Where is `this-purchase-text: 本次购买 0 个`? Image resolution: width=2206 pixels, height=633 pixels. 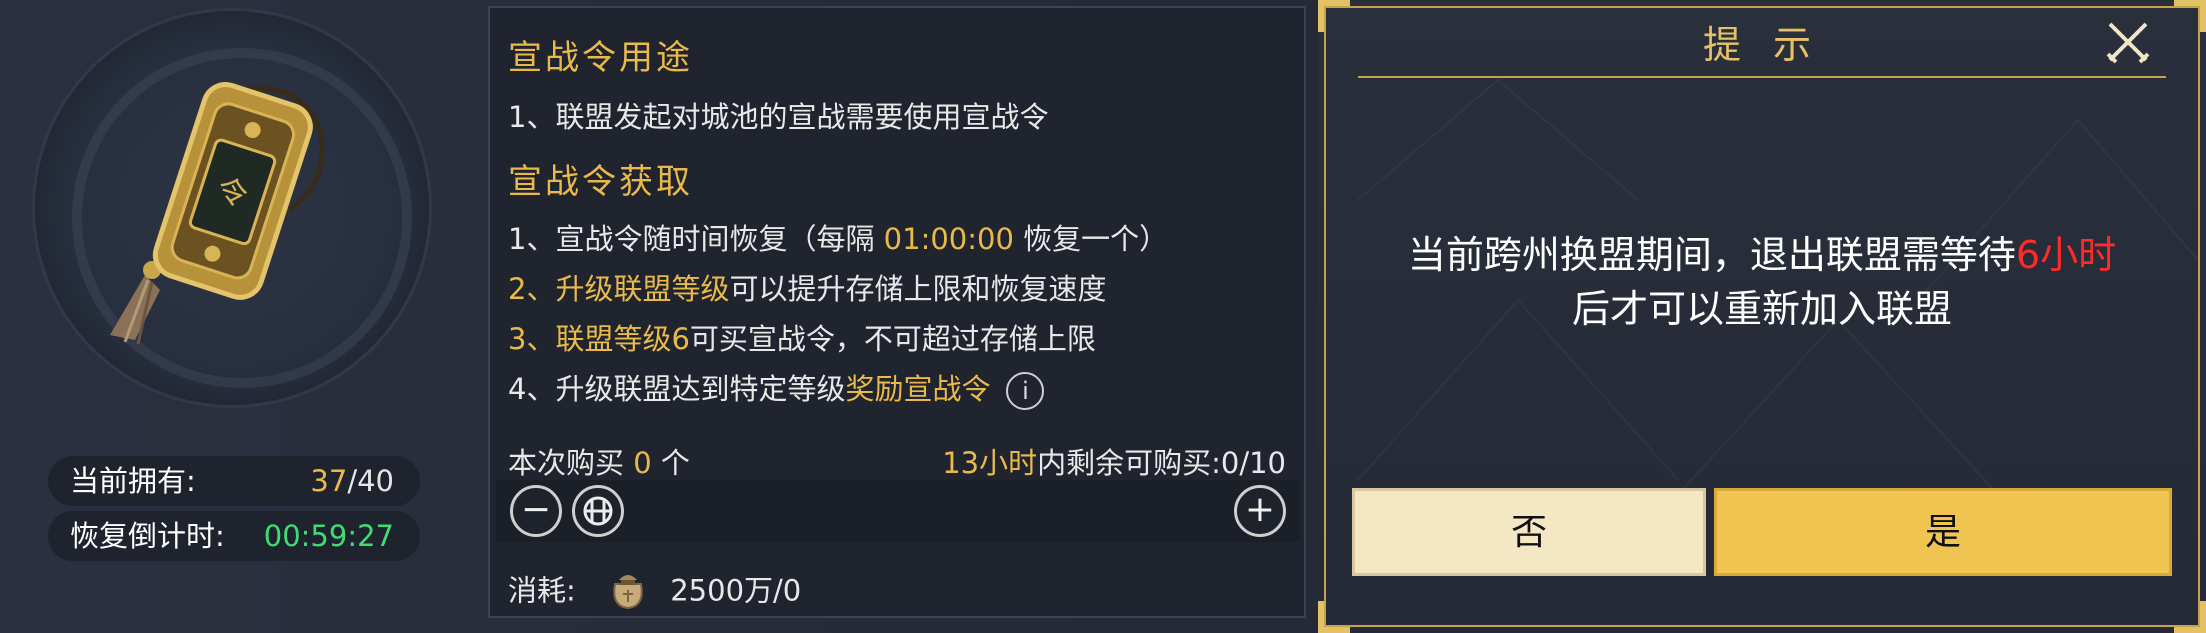 this-purchase-text: 本次购买 0 个 is located at coordinates (599, 463).